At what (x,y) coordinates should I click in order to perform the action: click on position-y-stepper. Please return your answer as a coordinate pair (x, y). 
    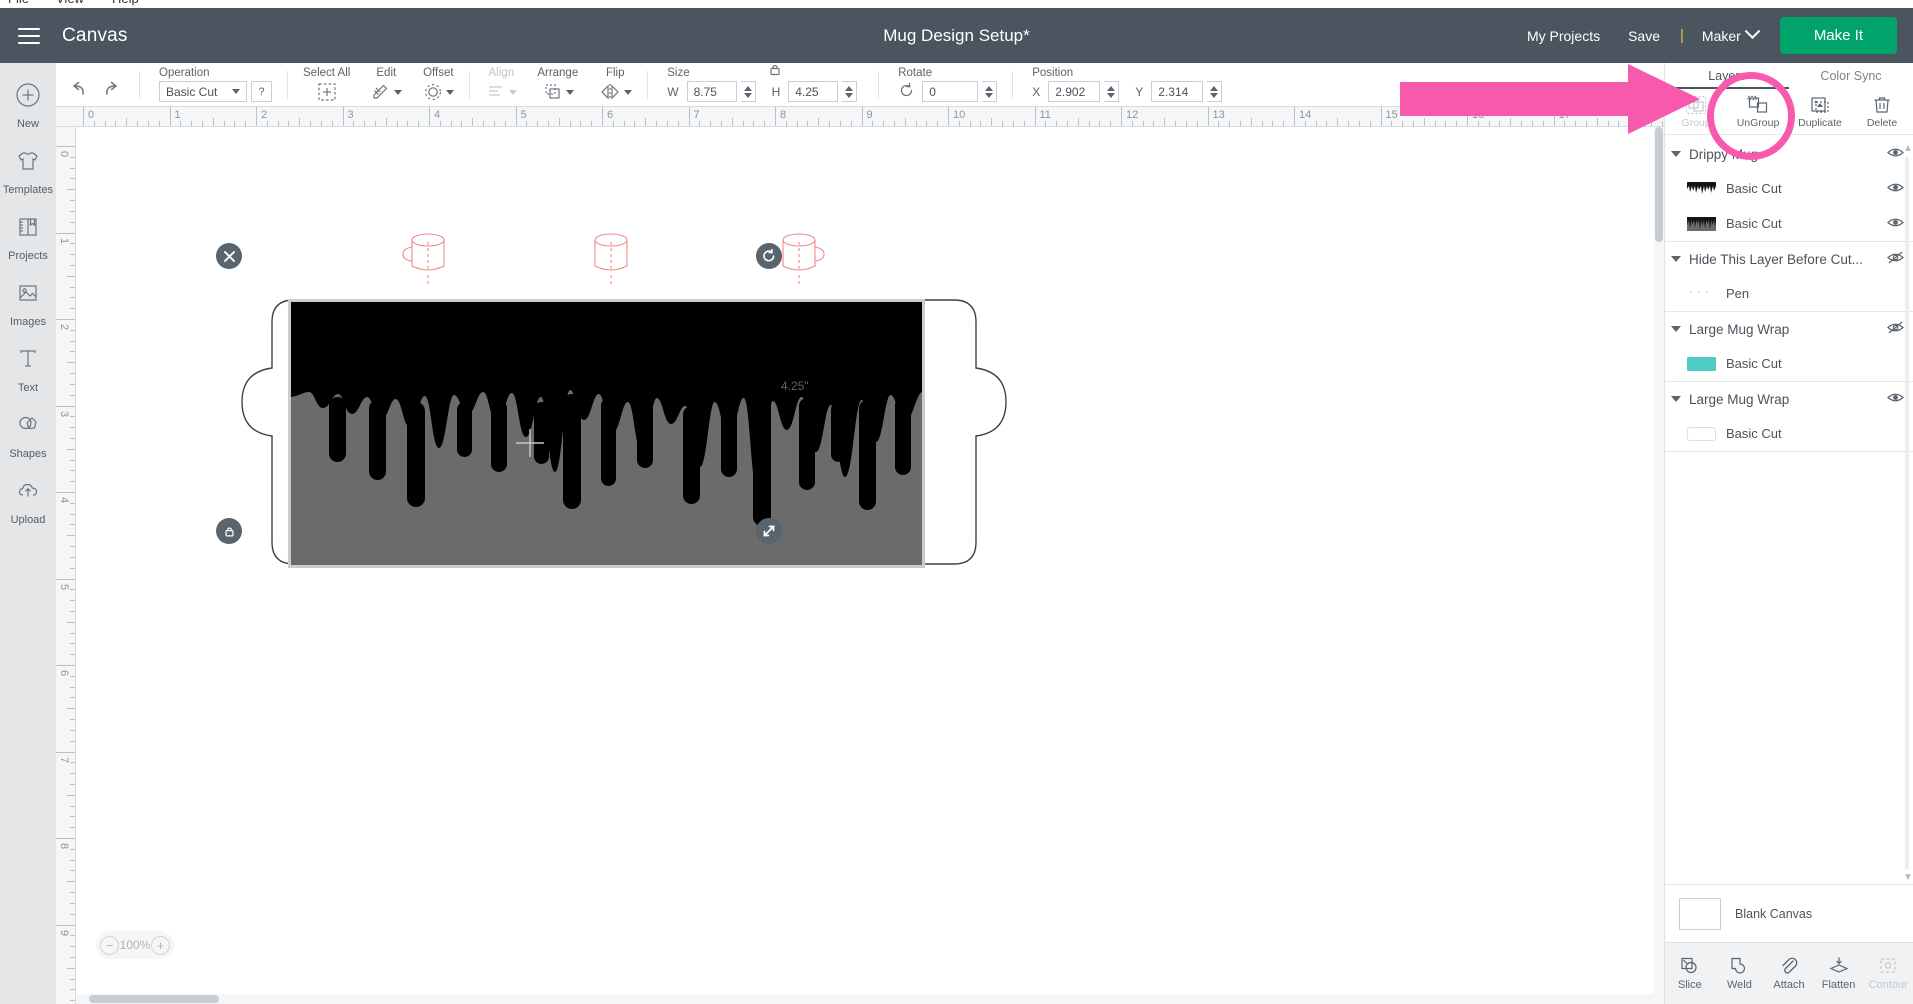
    Looking at the image, I should click on (1215, 91).